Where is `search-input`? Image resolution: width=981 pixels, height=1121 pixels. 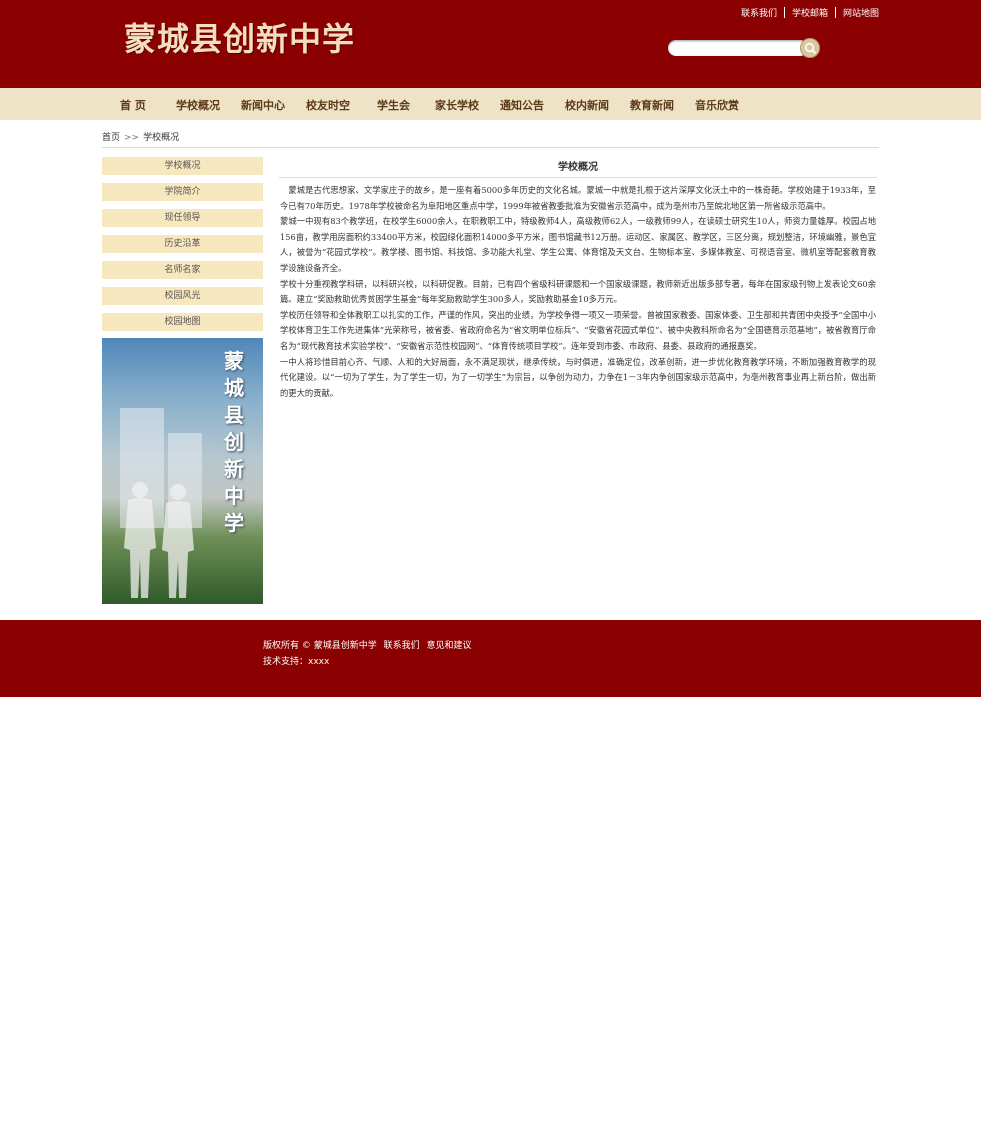 search-input is located at coordinates (738, 48).